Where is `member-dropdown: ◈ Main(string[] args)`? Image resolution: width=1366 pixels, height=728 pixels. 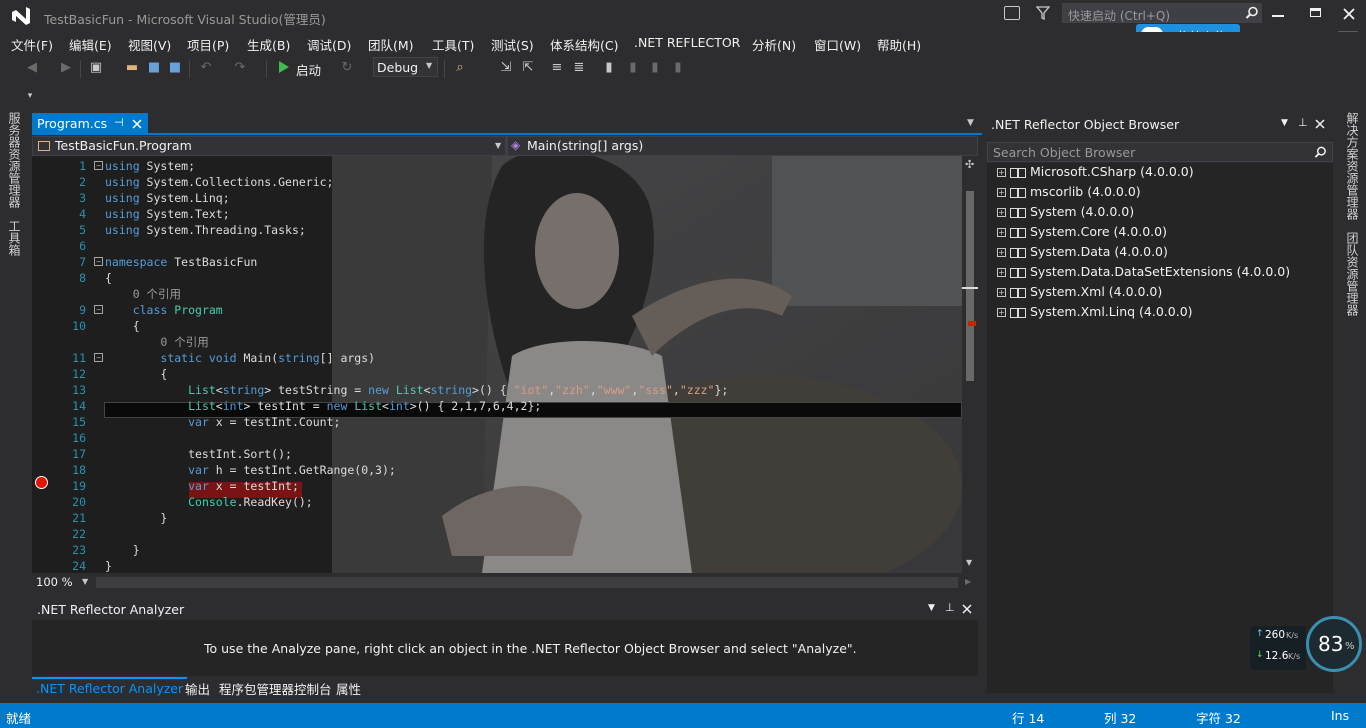 member-dropdown: ◈ Main(string[] args) is located at coordinates (742, 146).